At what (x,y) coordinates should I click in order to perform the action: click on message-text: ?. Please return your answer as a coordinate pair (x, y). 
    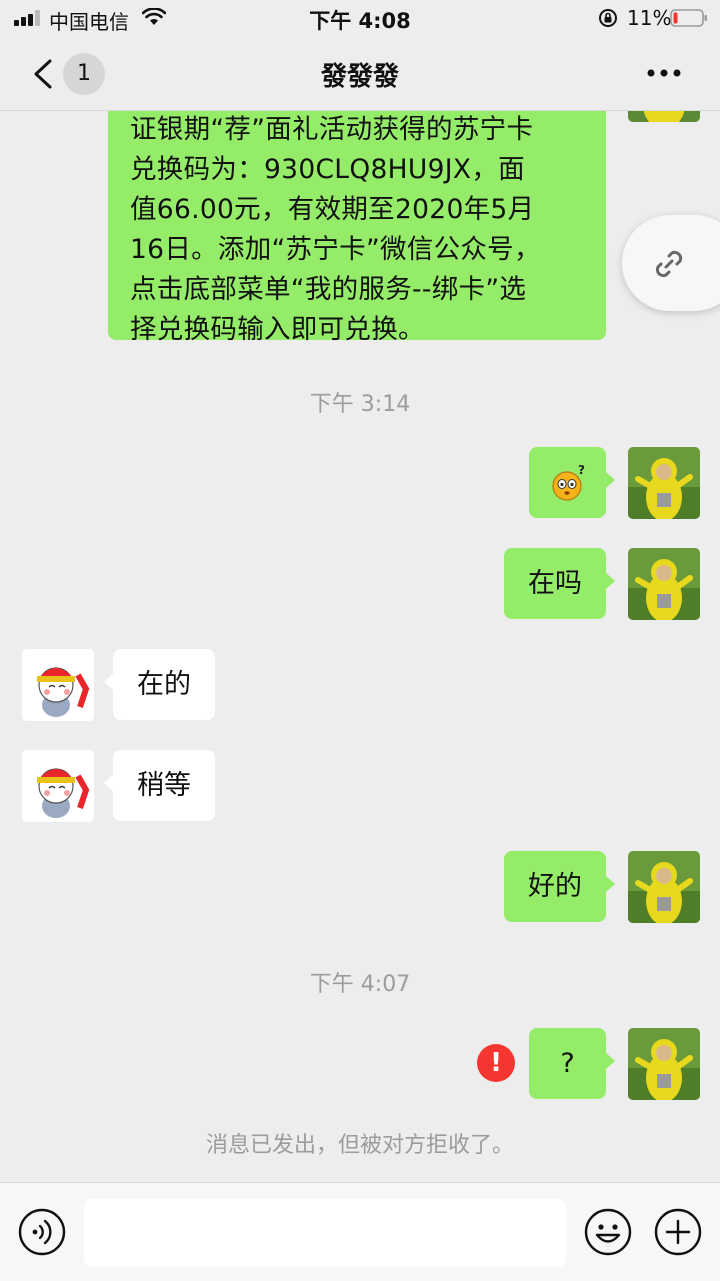
    Looking at the image, I should click on (567, 1063).